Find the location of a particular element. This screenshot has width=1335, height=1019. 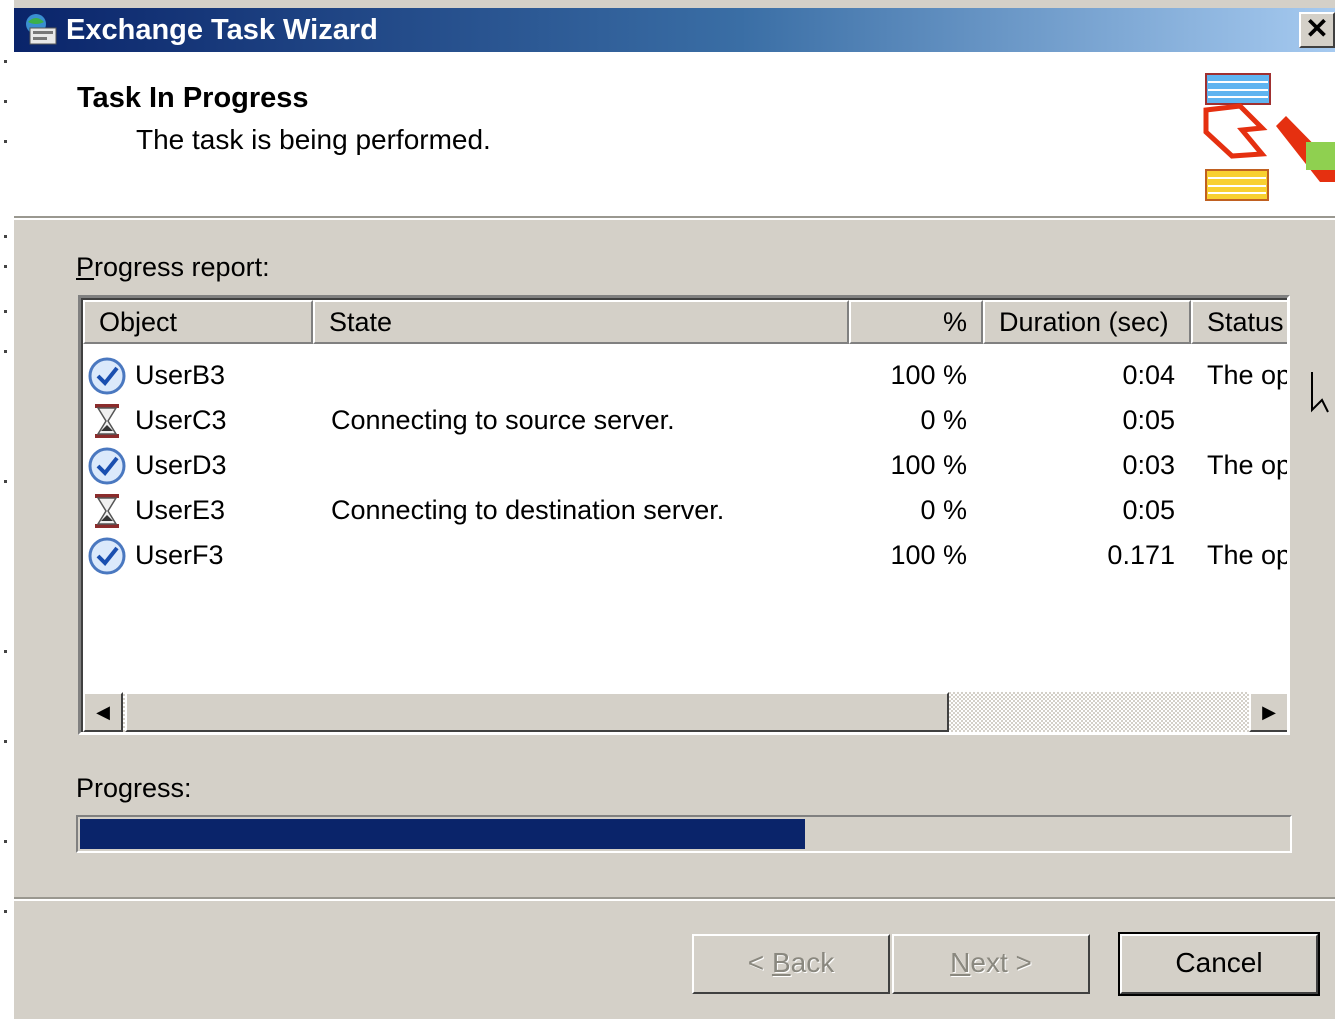

arrow-left-icon: ◀ is located at coordinates (103, 712).